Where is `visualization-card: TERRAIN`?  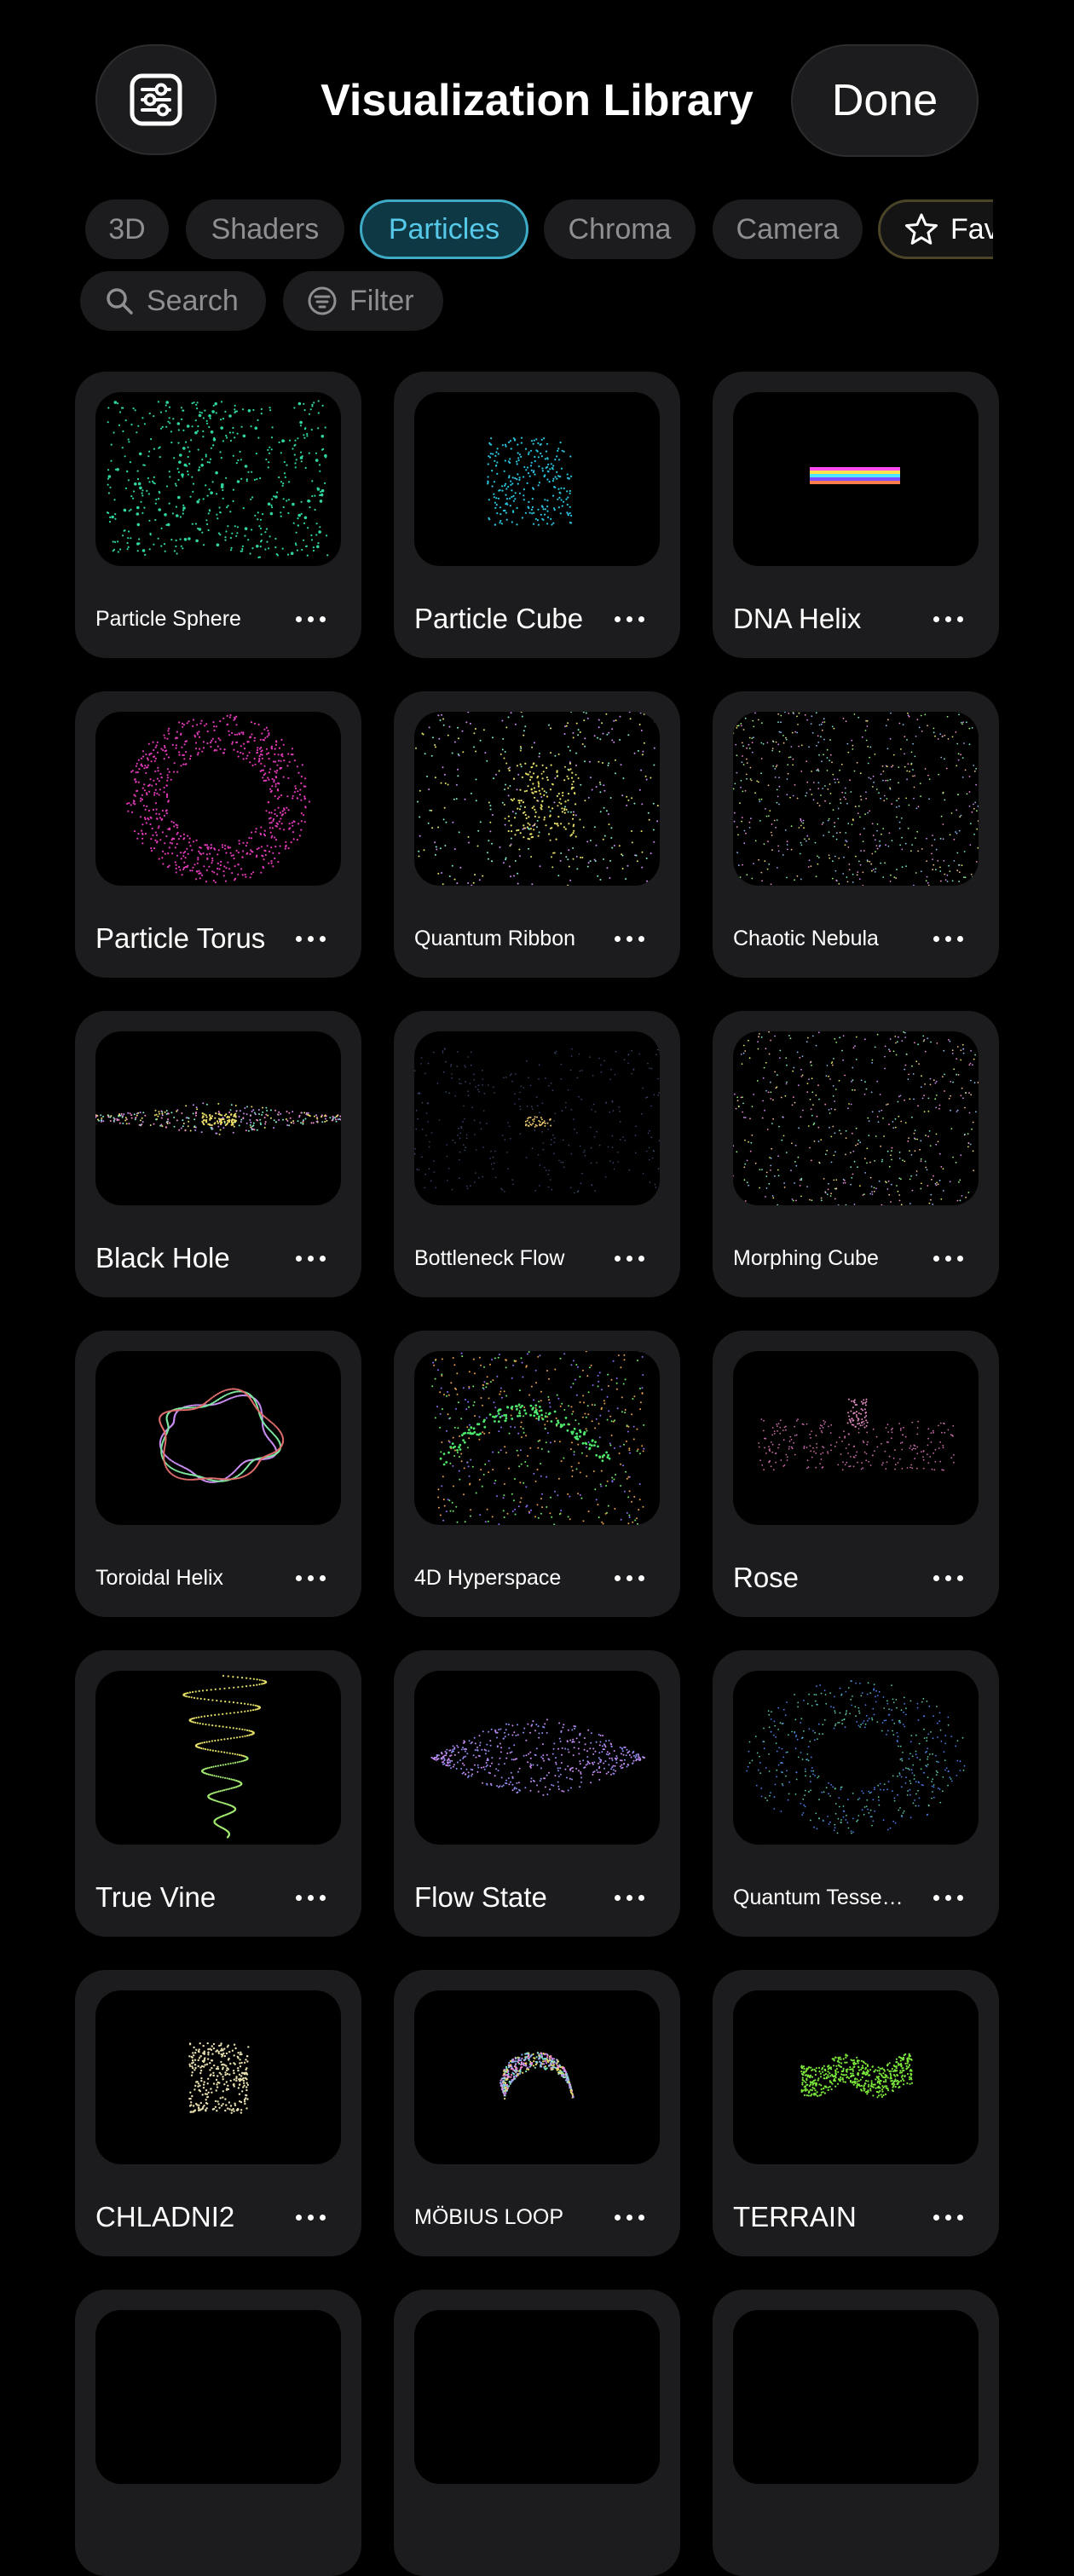 visualization-card: TERRAIN is located at coordinates (856, 2113).